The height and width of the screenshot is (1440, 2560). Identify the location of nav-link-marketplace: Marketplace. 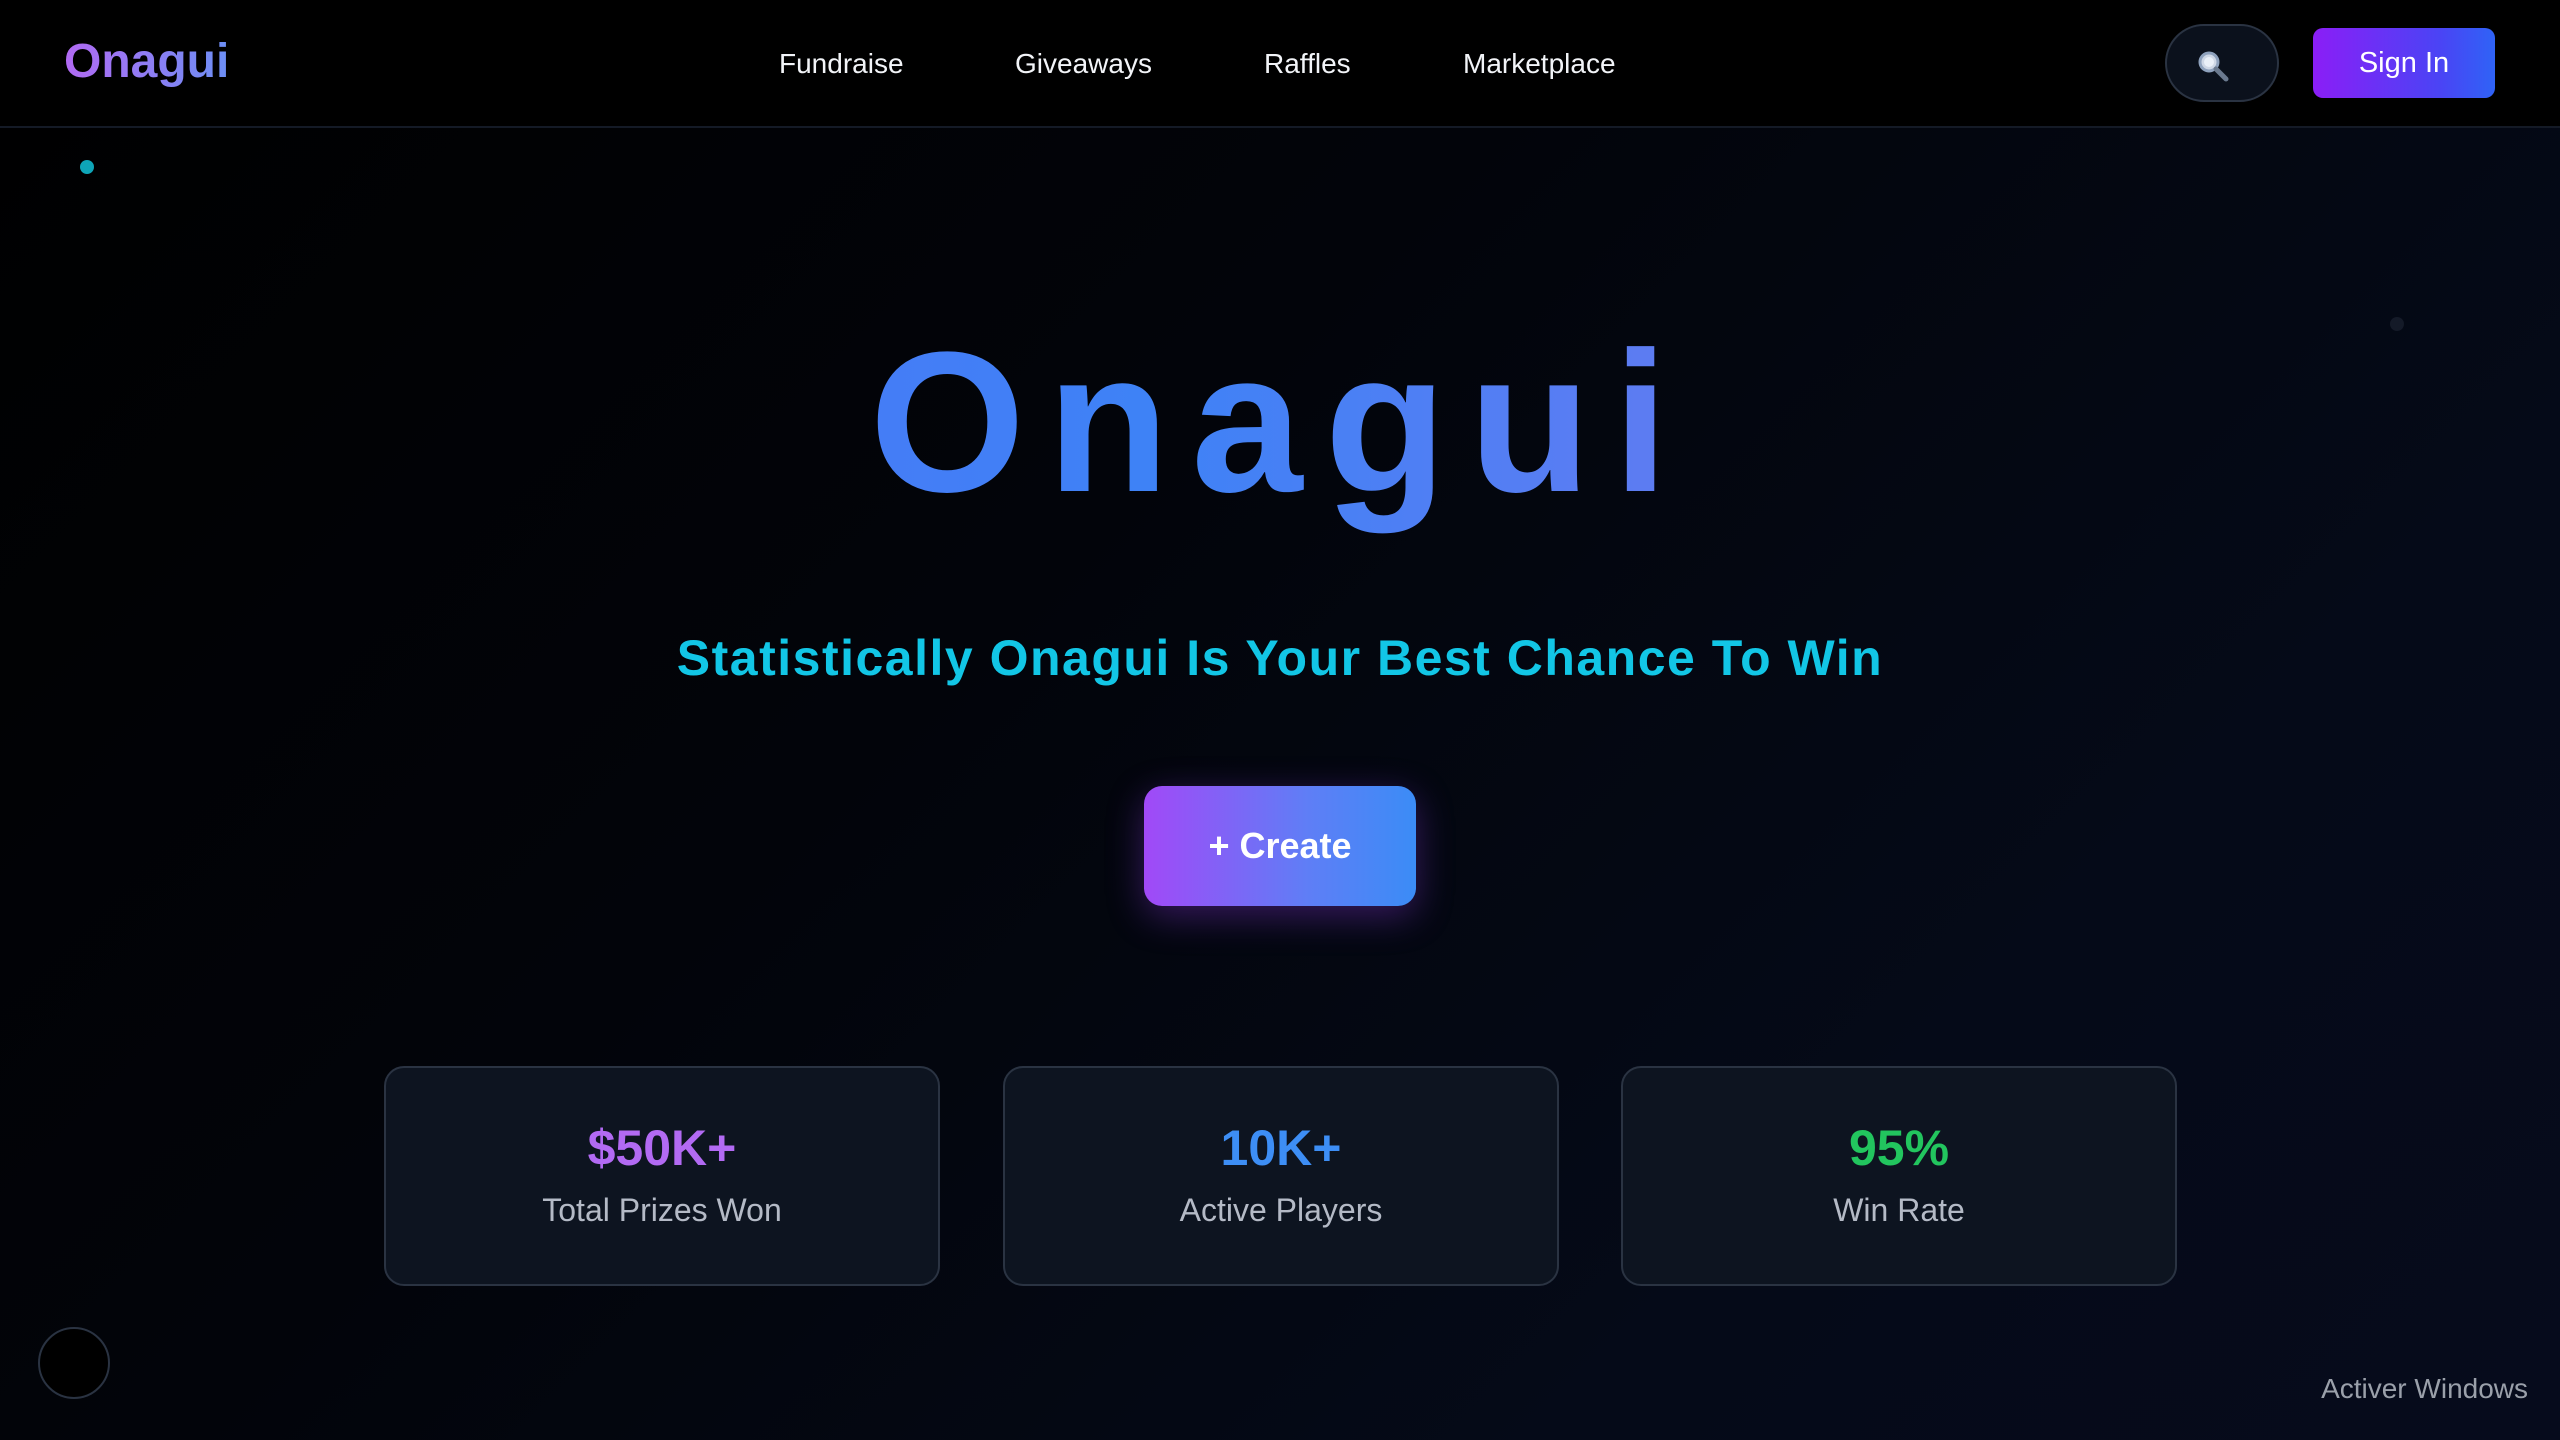
(1539, 64).